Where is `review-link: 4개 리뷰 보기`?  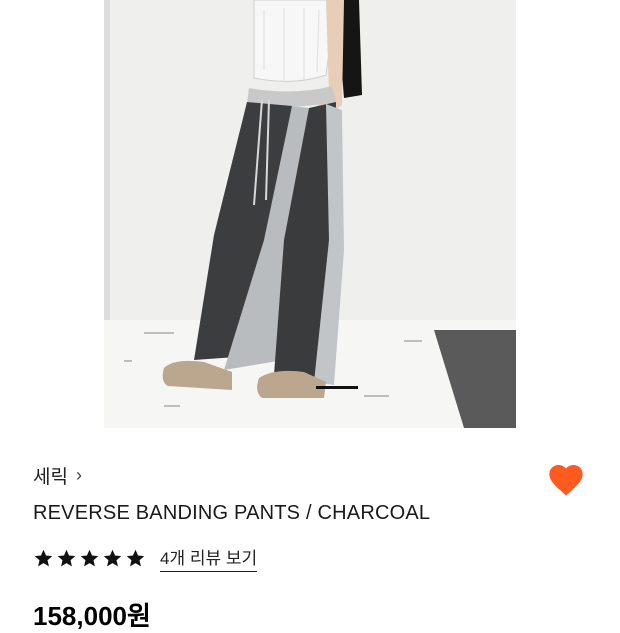 review-link: 4개 리뷰 보기 is located at coordinates (209, 558).